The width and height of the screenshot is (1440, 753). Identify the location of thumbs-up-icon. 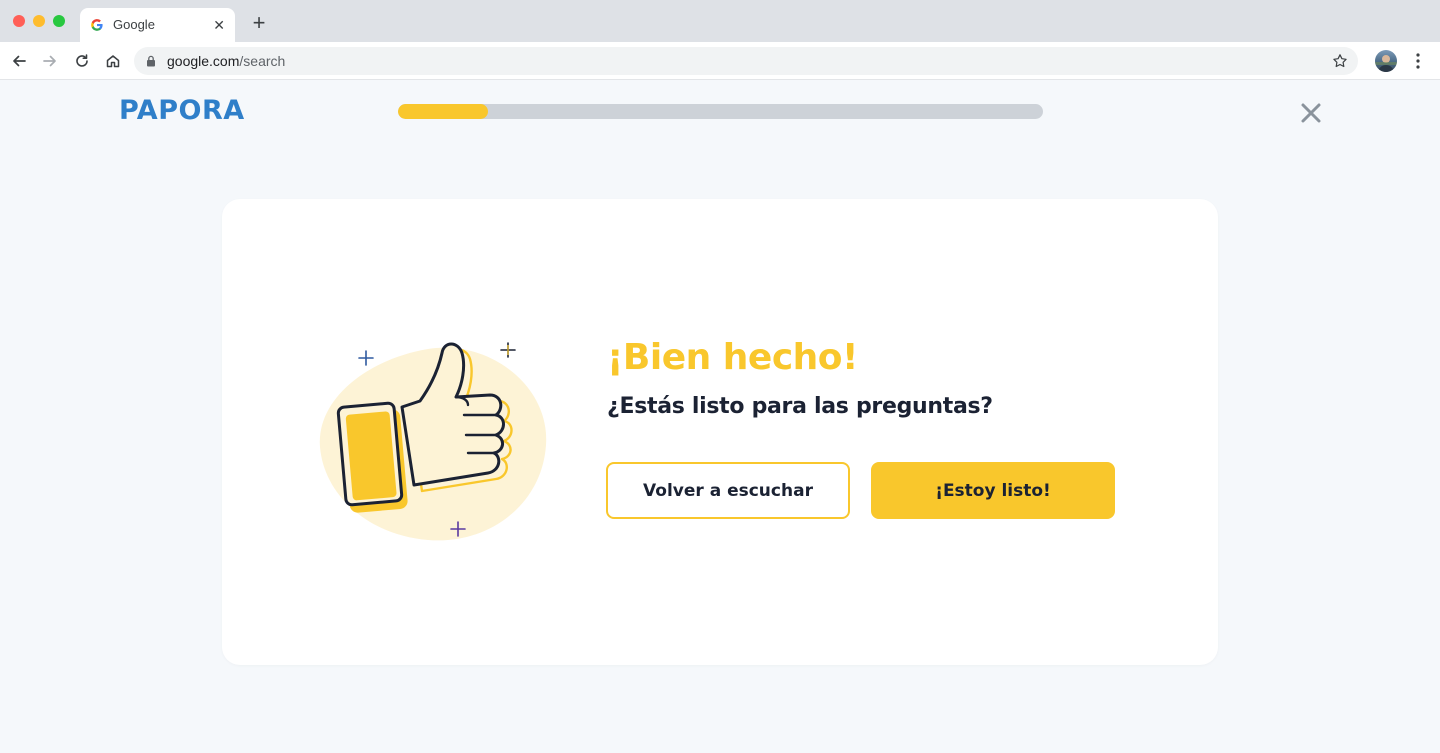
(433, 441).